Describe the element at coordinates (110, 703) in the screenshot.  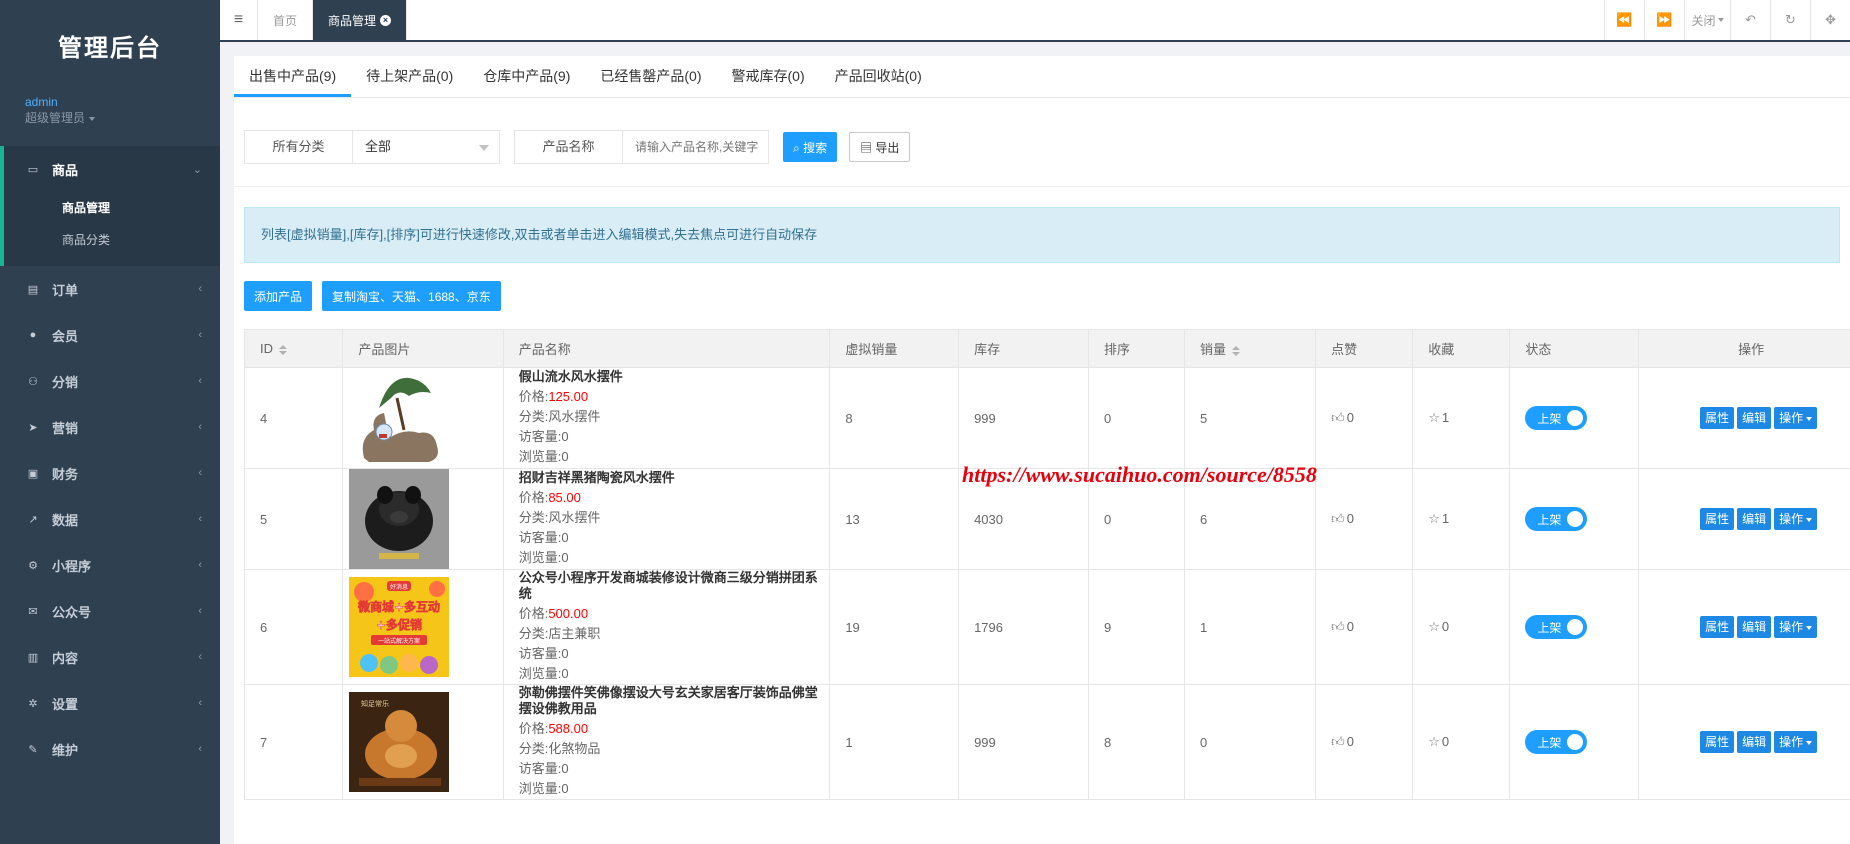
I see `sidebar-item: ✲ 设置 ‹` at that location.